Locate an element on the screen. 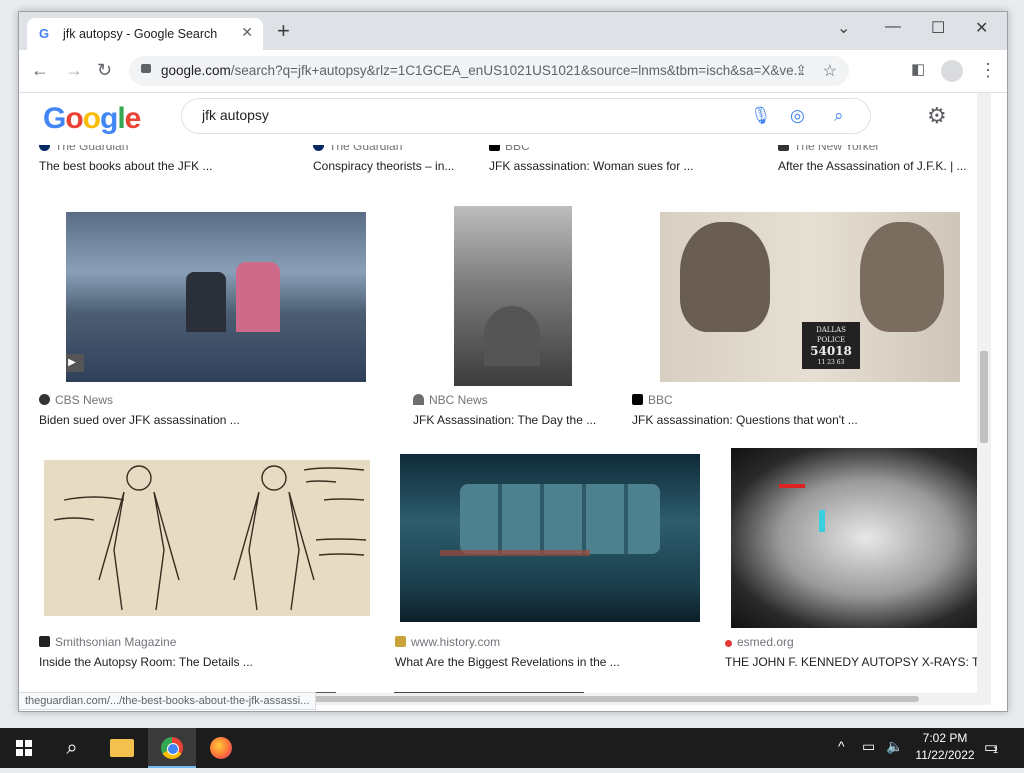 Image resolution: width=1024 pixels, height=773 pixels. vertical-scrollbar is located at coordinates (984, 395).